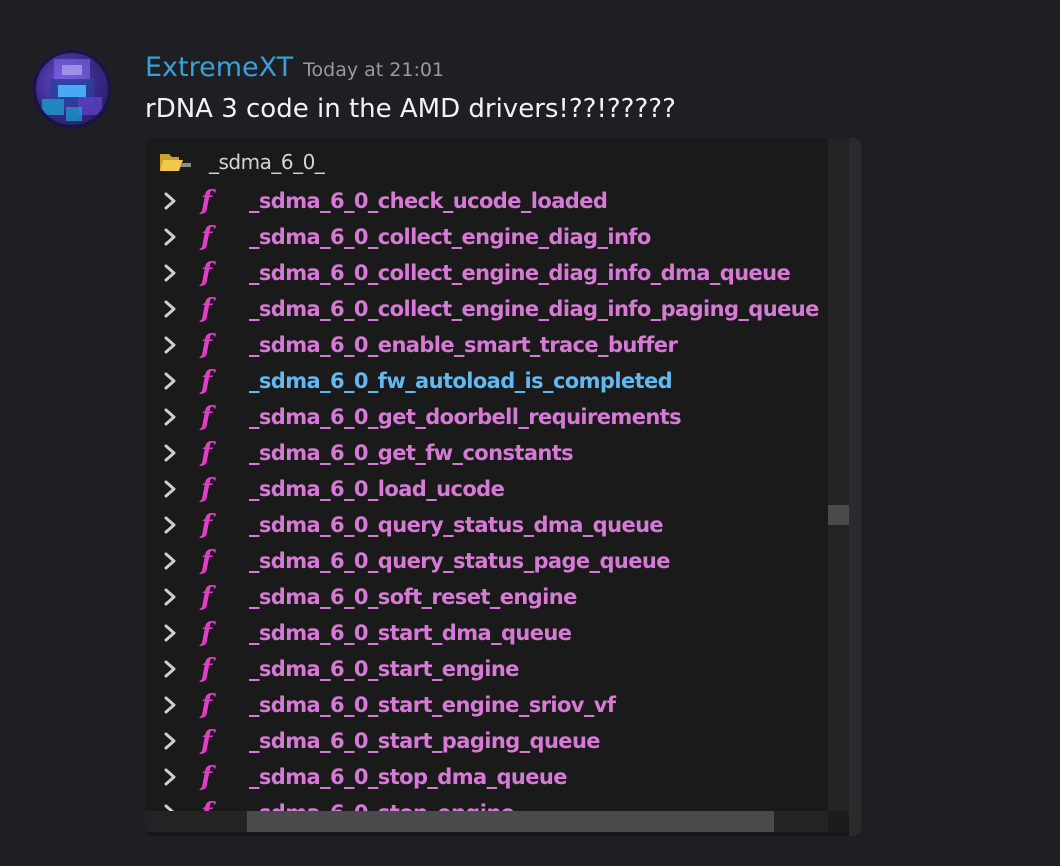 The width and height of the screenshot is (1060, 866). I want to click on function-name: _sdma_6_0_soft_reset_engine, so click(413, 597).